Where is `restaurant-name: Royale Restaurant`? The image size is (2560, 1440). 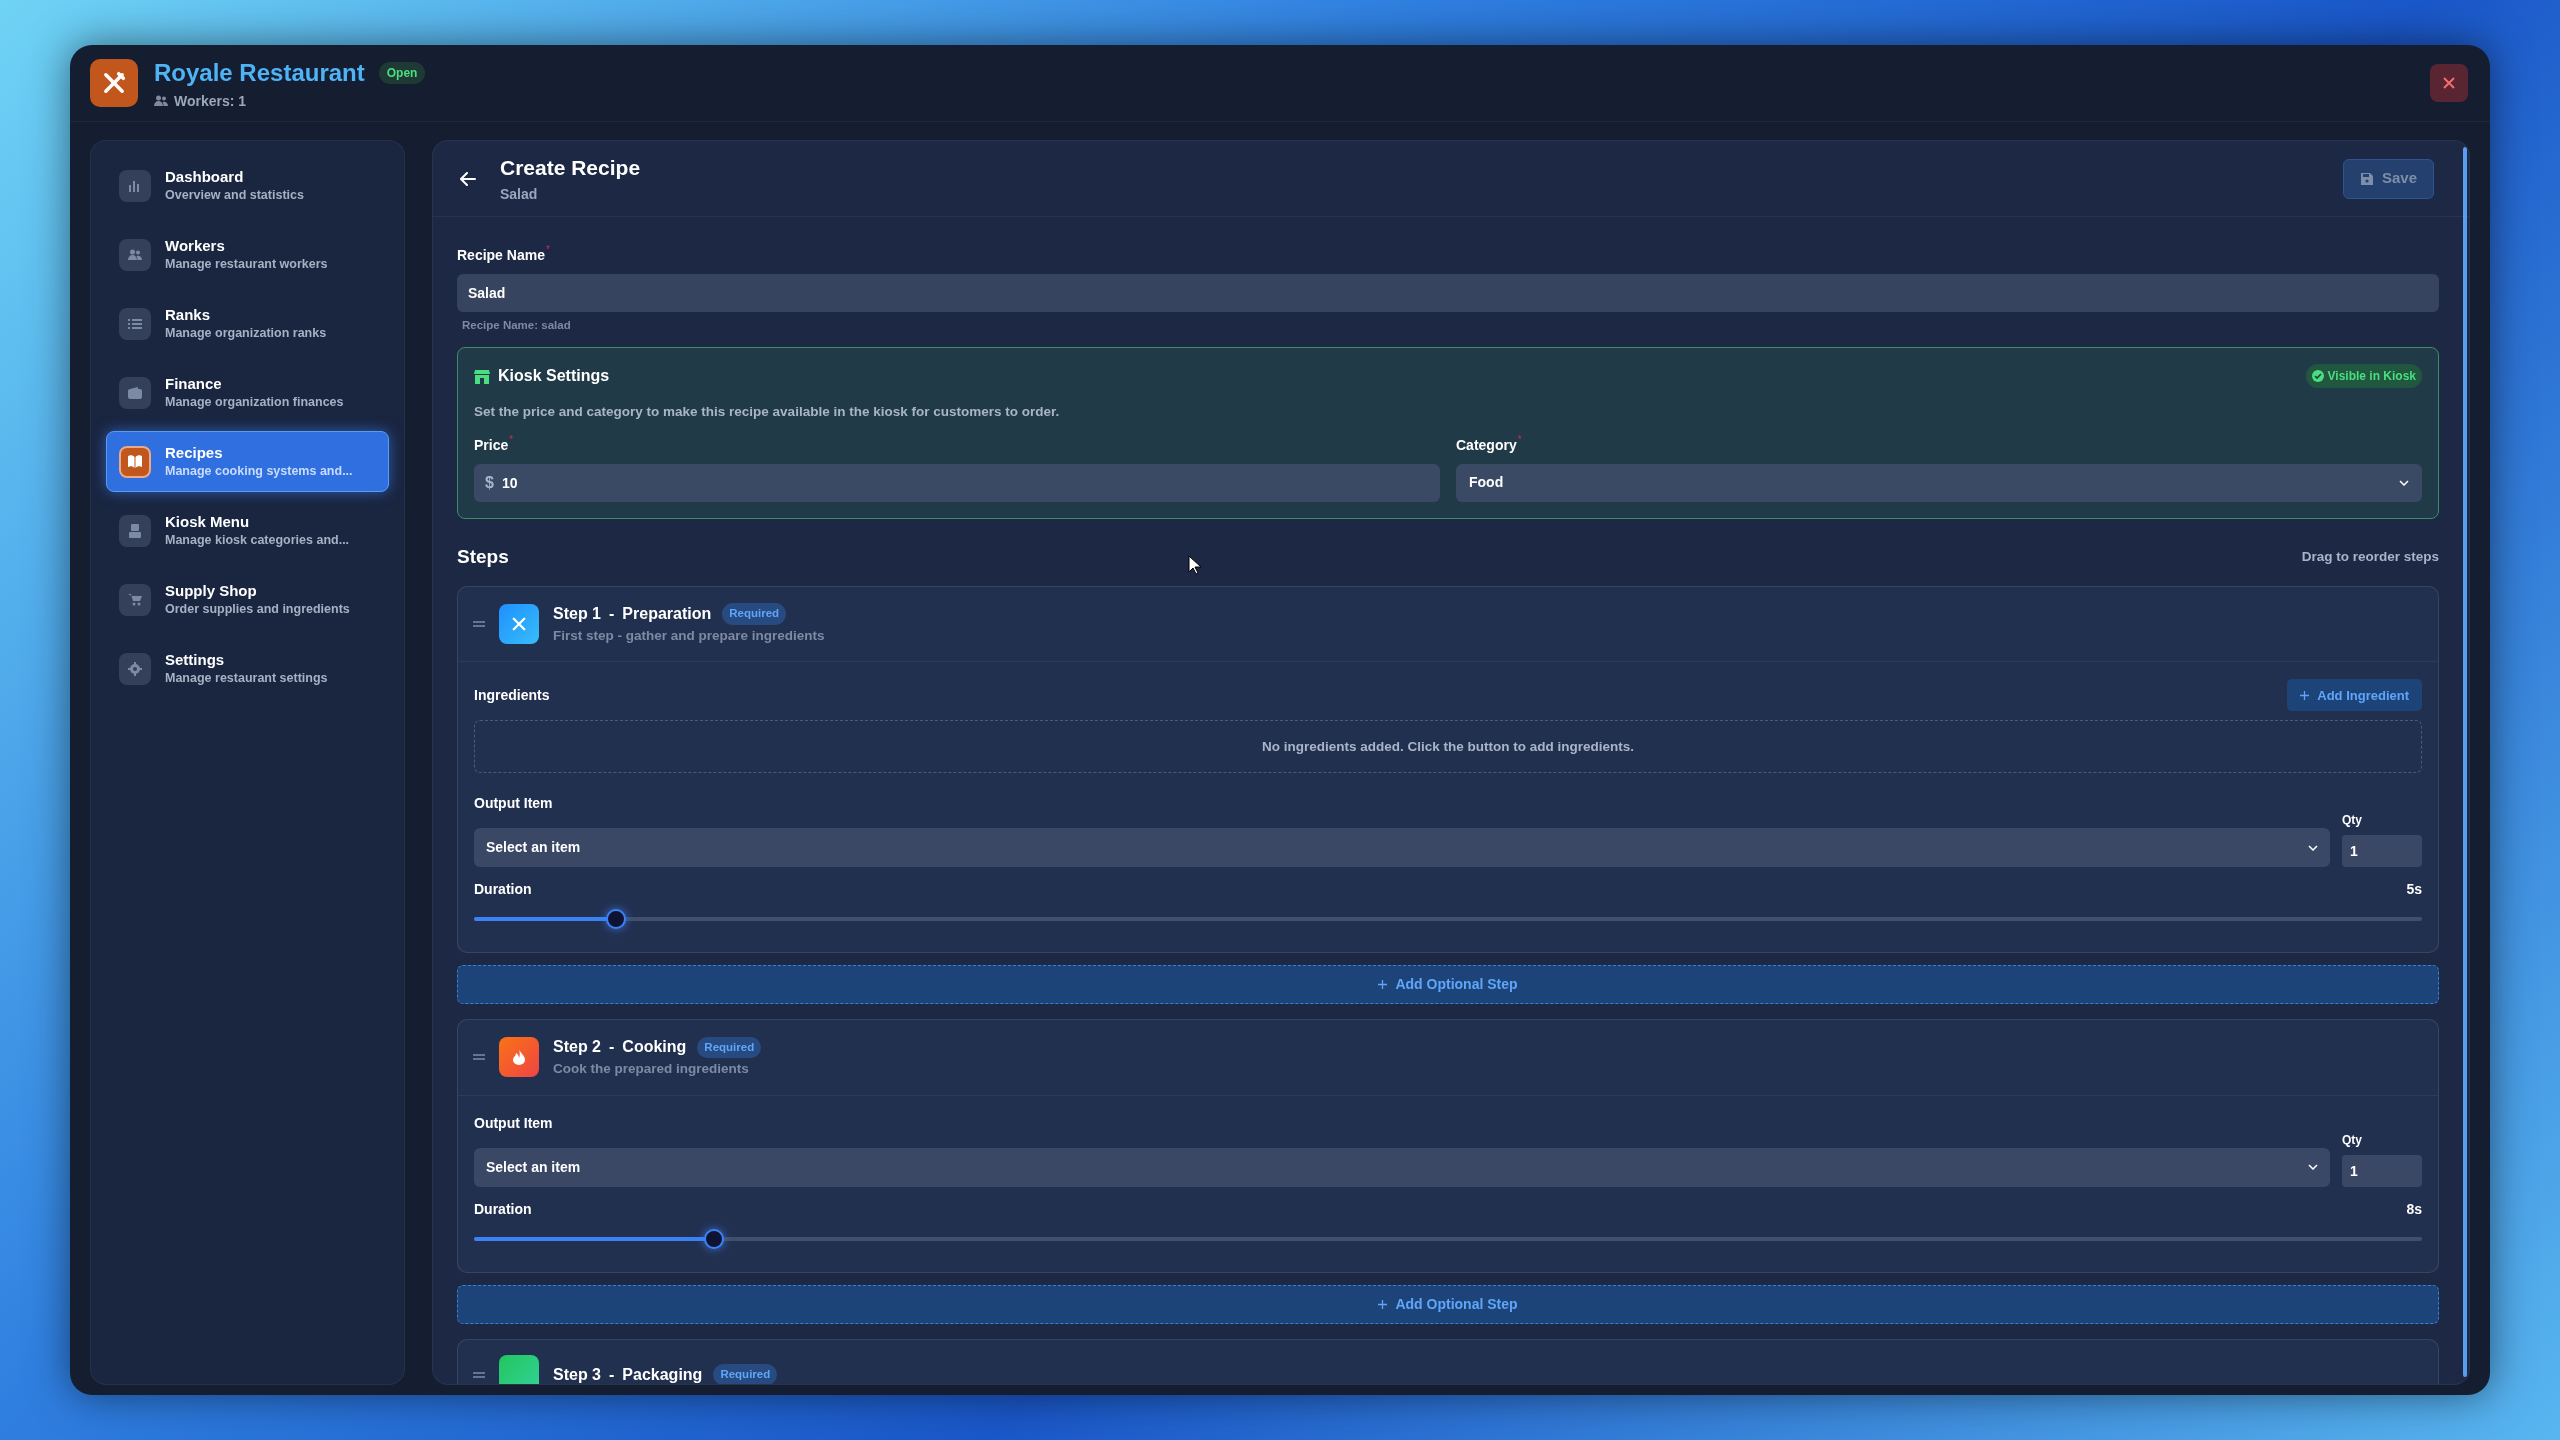
restaurant-name: Royale Restaurant is located at coordinates (259, 72).